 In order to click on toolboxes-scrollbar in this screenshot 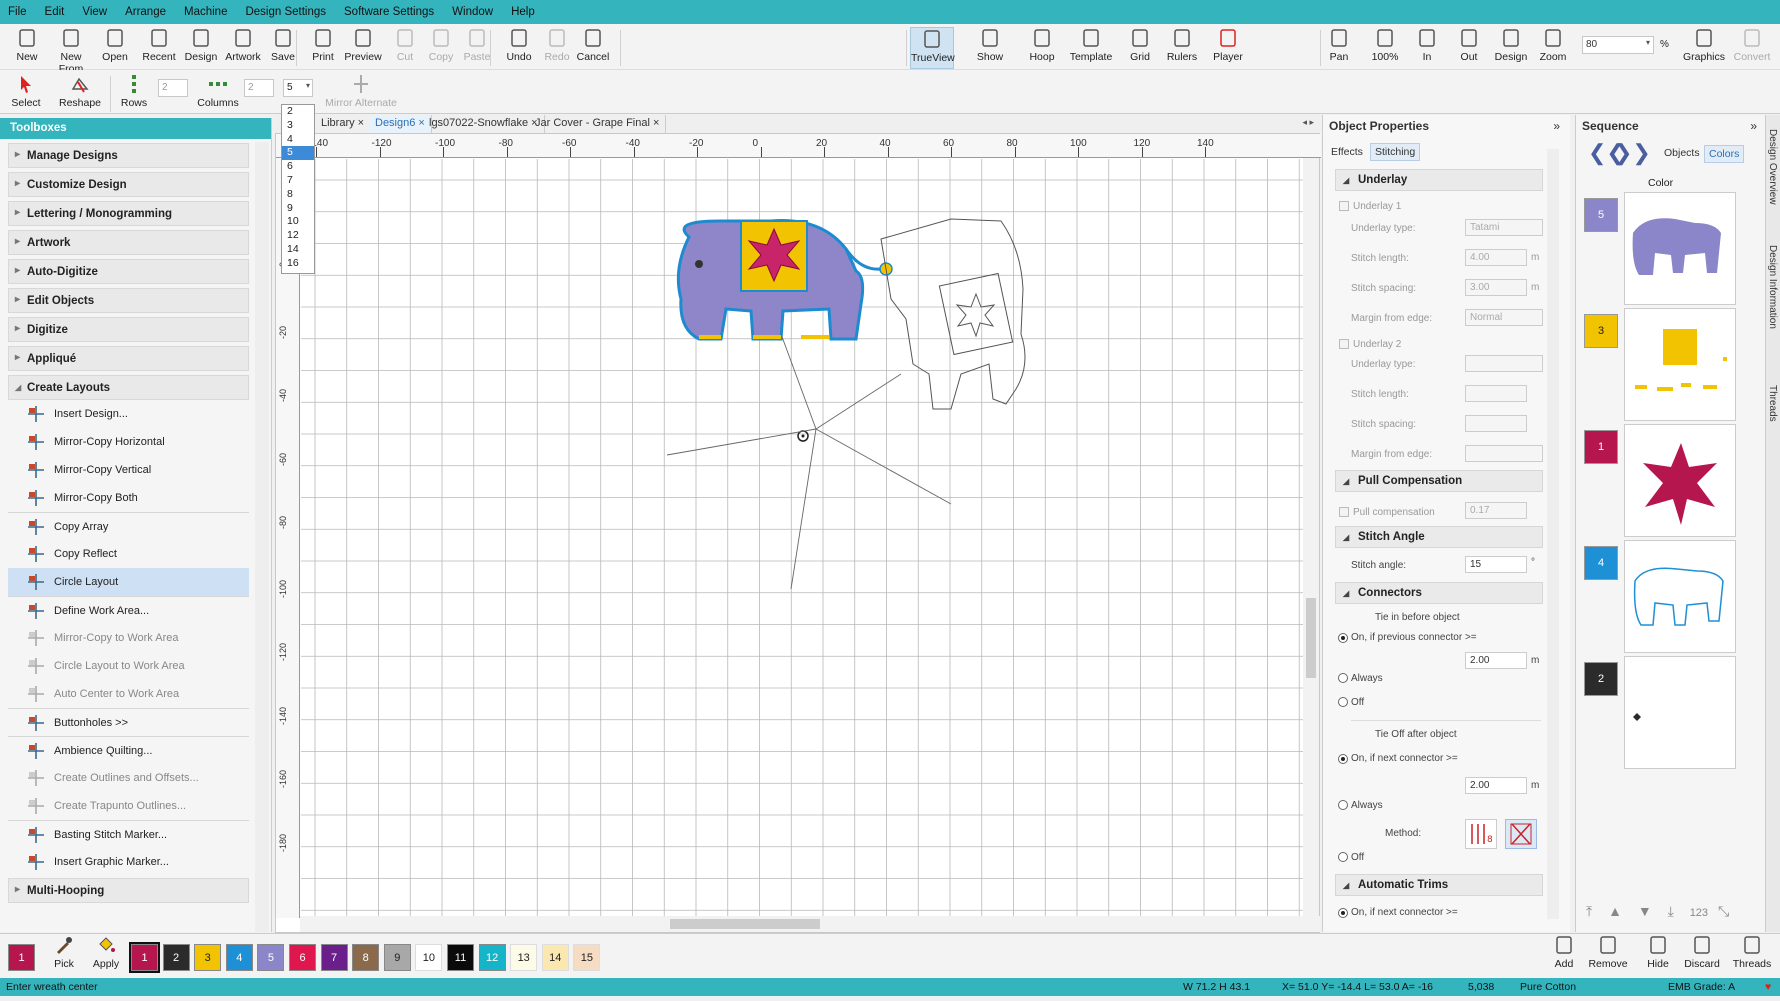, I will do `click(262, 537)`.